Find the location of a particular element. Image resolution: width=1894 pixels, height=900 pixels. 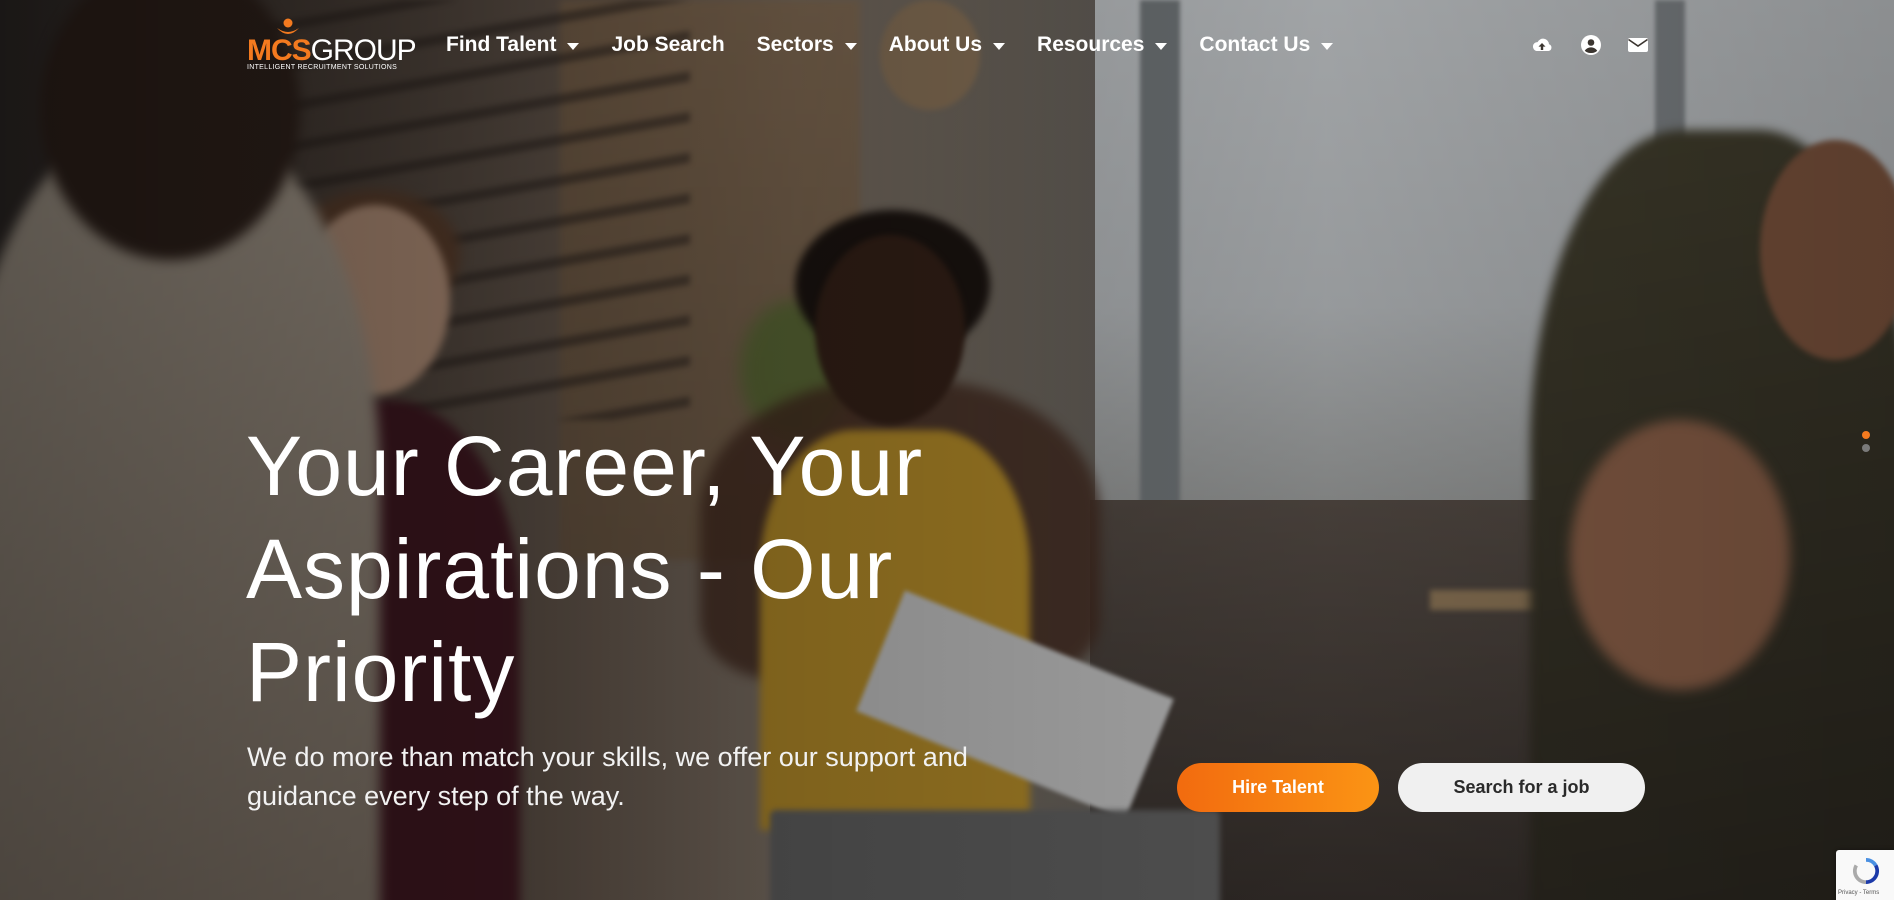

nav-item-resources: Resources is located at coordinates (1102, 45).